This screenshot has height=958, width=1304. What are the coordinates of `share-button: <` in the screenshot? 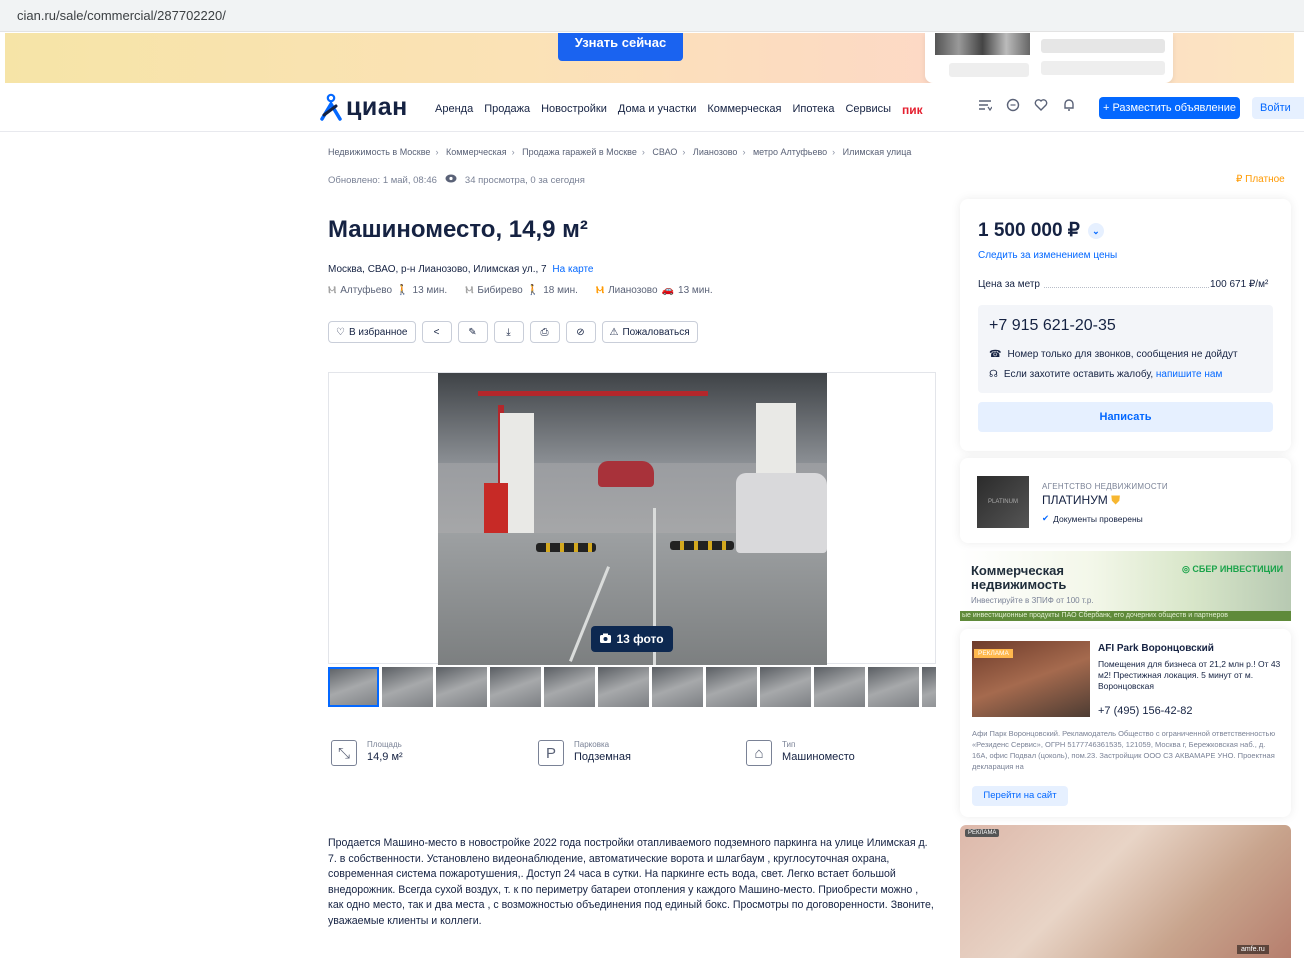 It's located at (436, 332).